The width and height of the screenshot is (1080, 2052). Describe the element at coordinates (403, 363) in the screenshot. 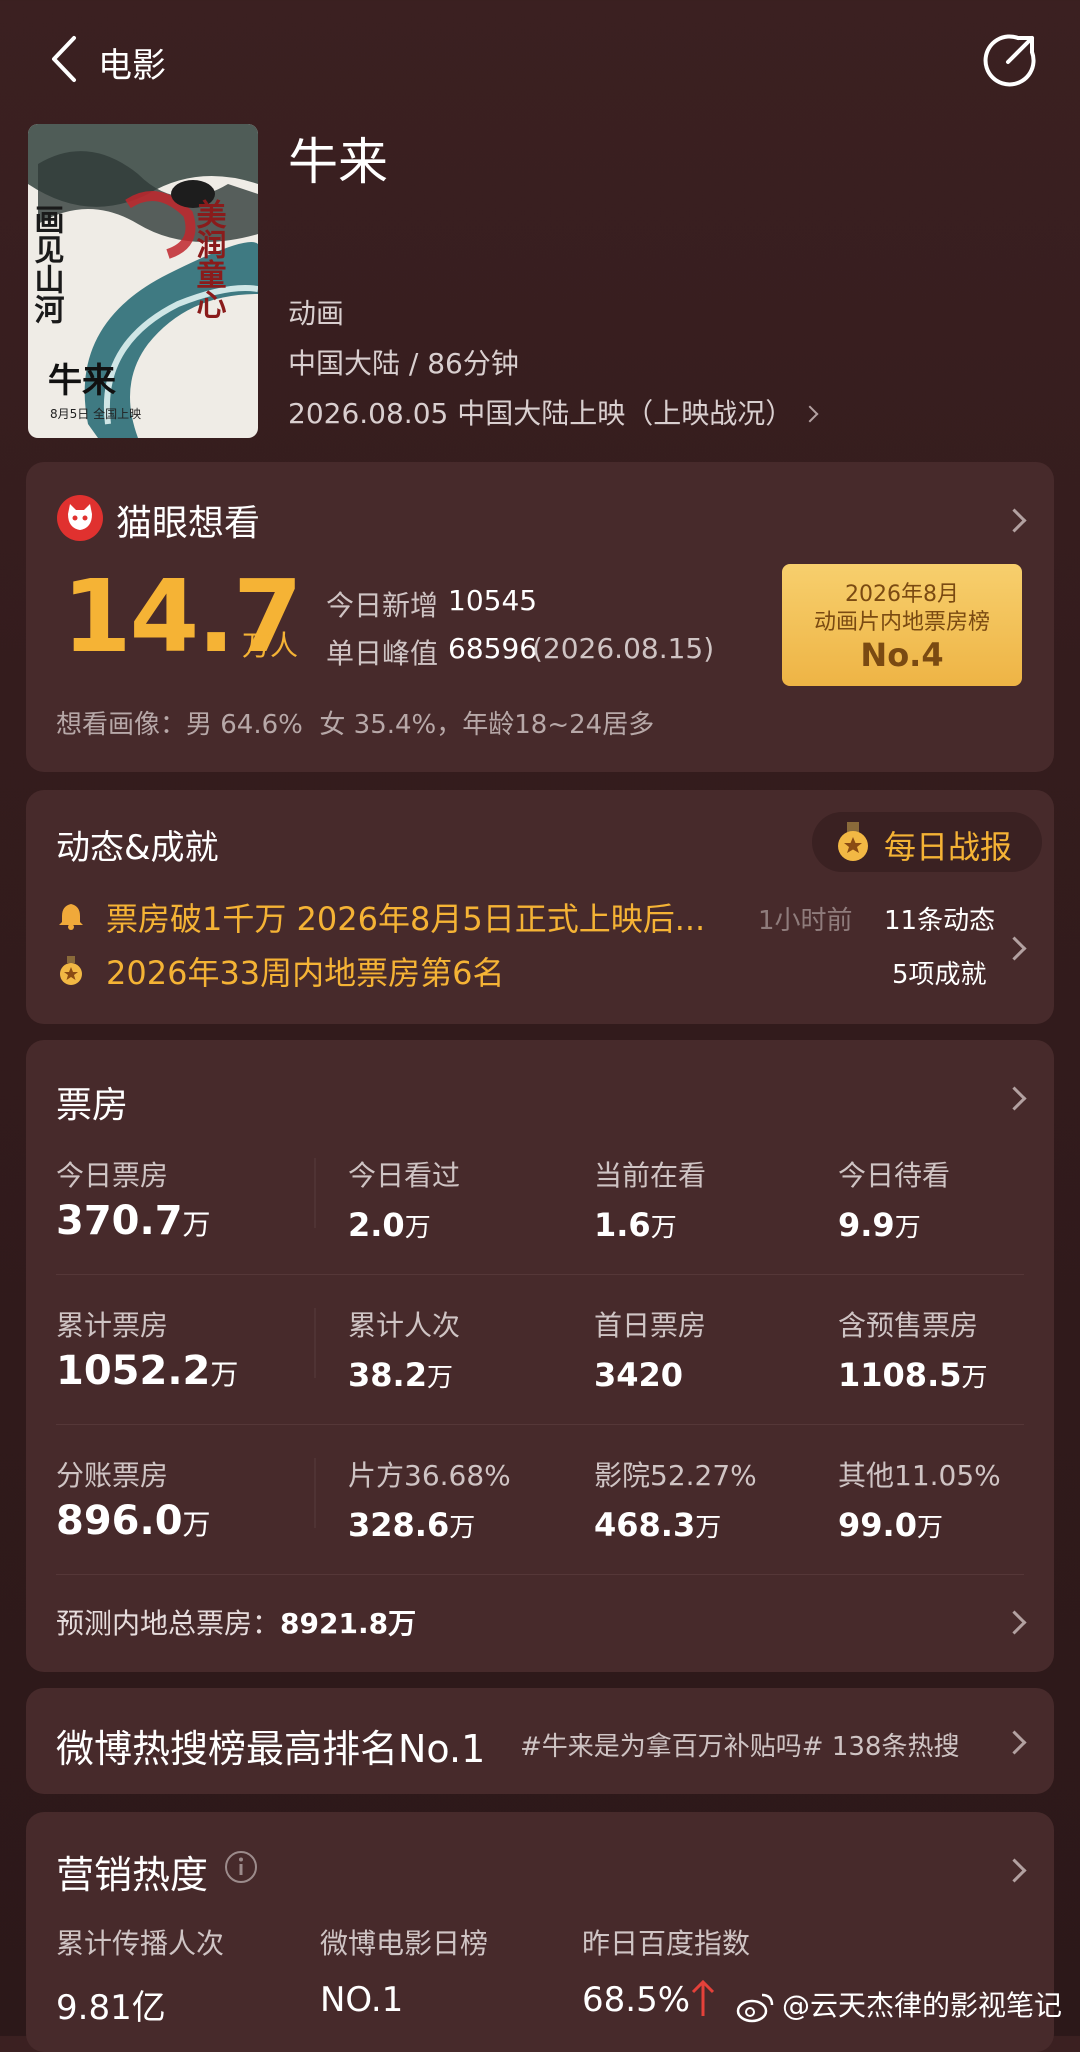

I see `movie-region-duration: 中国大陆 / 86分钟` at that location.